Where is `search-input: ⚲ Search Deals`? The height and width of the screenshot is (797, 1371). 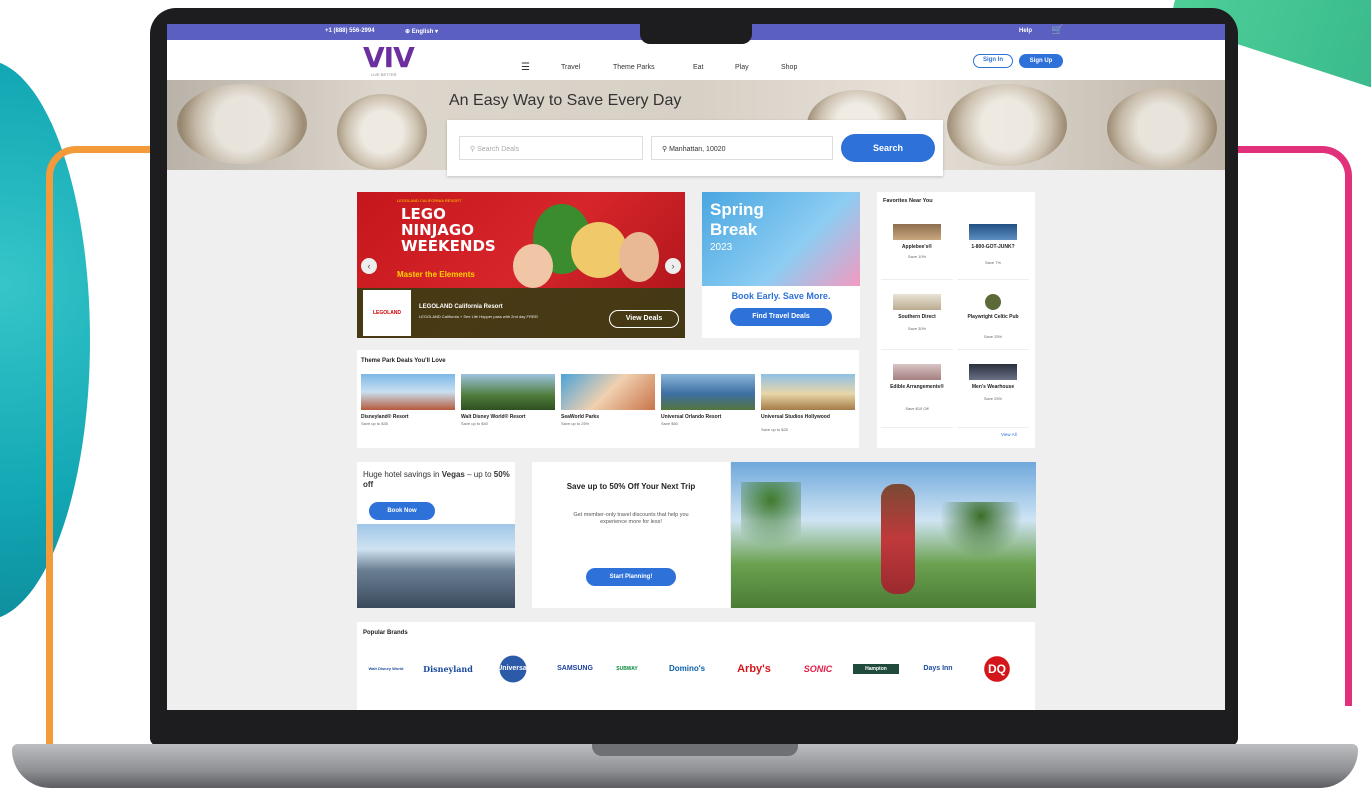 search-input: ⚲ Search Deals is located at coordinates (551, 148).